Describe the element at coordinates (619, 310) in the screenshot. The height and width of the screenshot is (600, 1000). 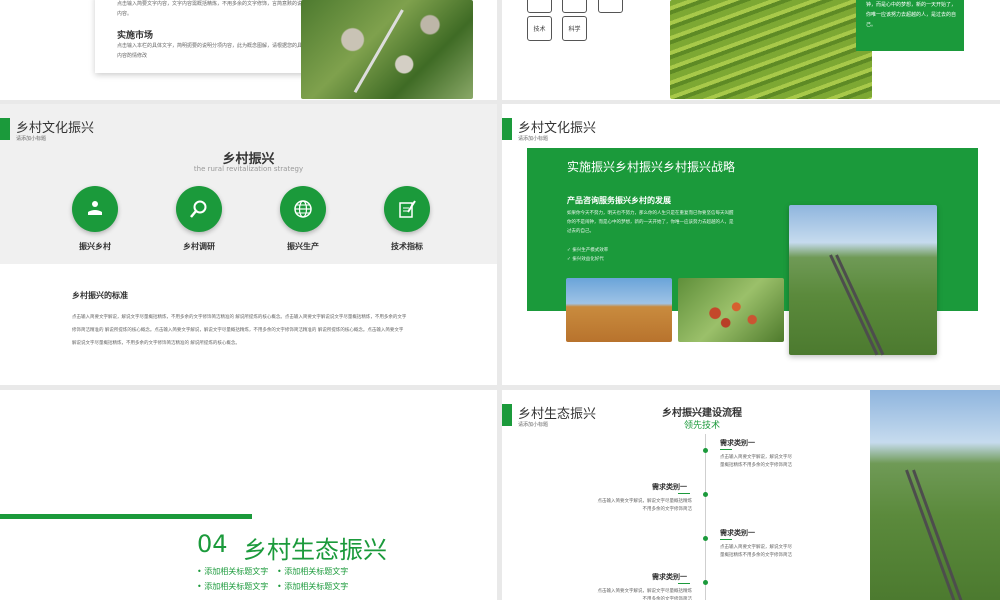
I see `wheat-field-photo` at that location.